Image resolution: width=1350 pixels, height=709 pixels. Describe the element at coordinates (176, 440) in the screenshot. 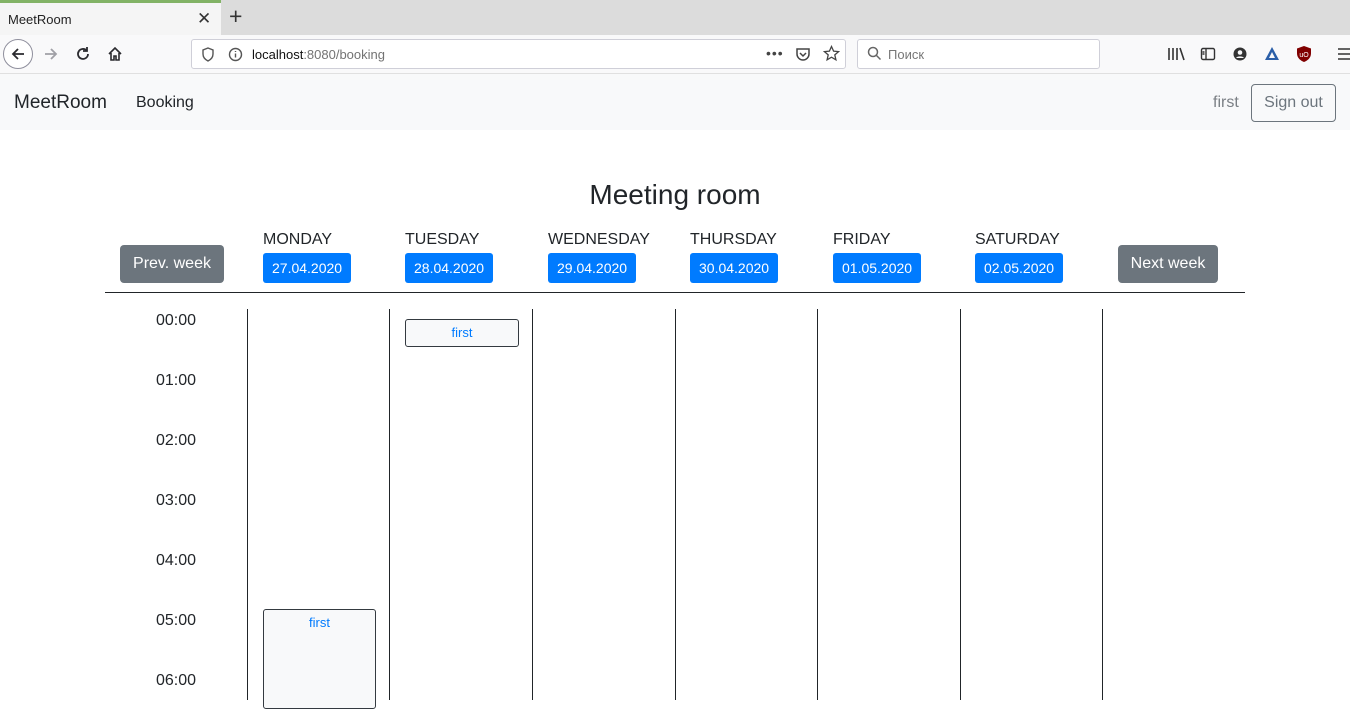

I see `time-label: 02:00` at that location.